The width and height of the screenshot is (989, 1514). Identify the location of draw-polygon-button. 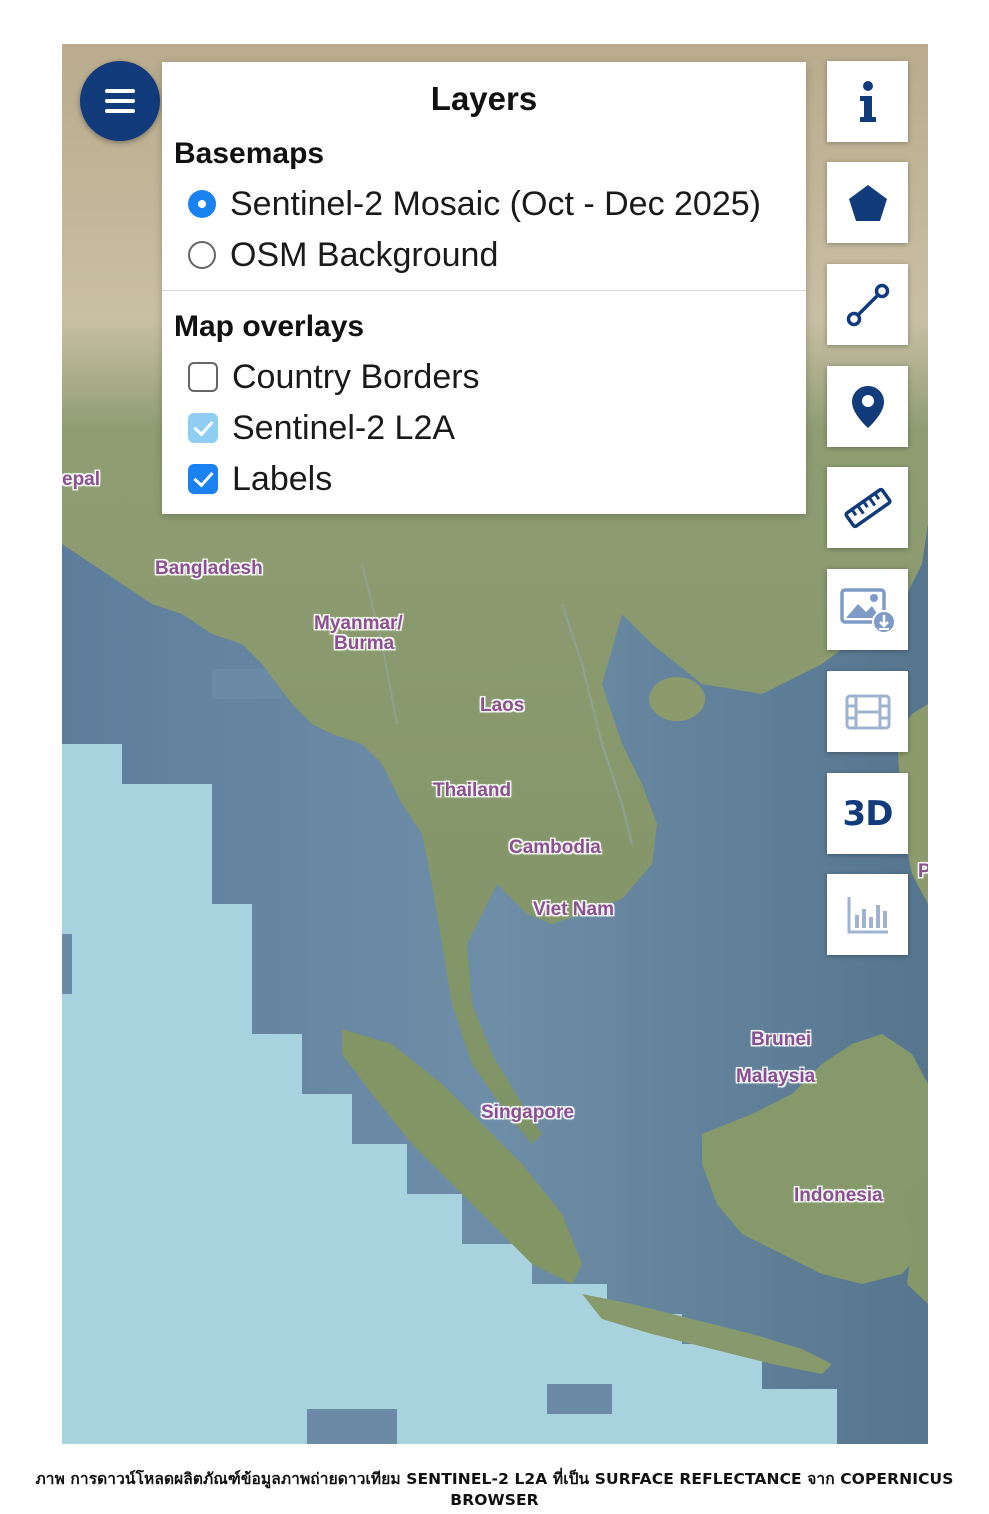
(867, 202).